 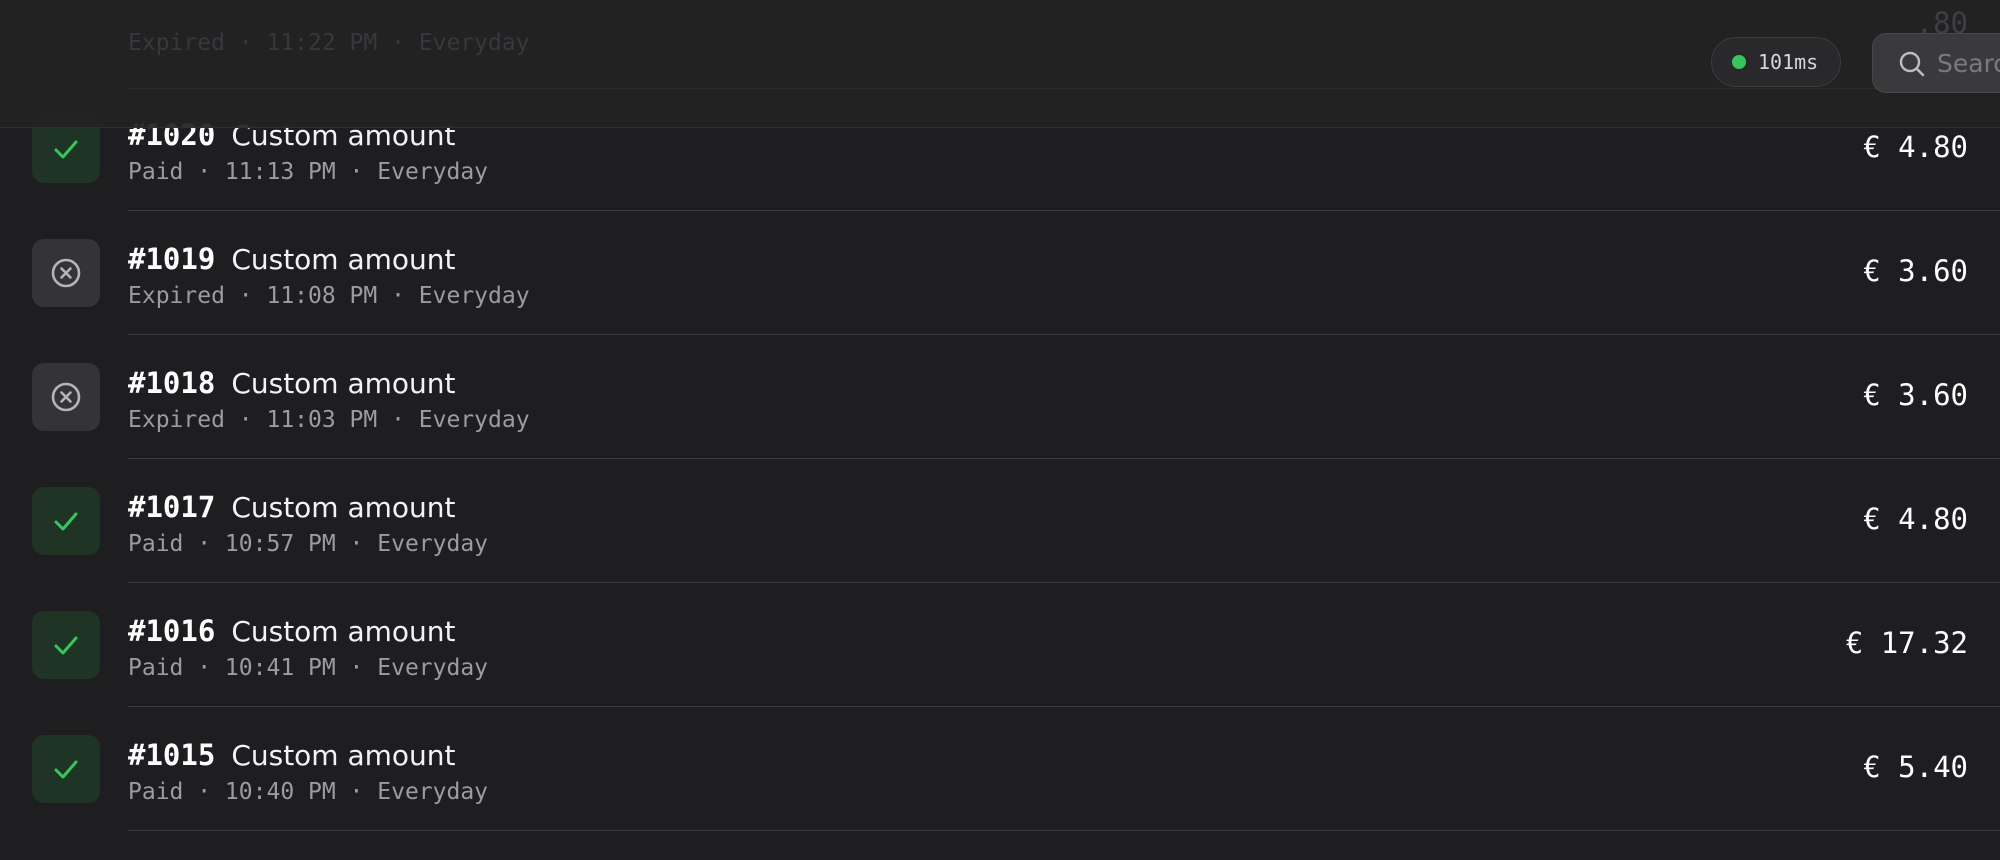 I want to click on order-number: #1015, so click(x=172, y=755).